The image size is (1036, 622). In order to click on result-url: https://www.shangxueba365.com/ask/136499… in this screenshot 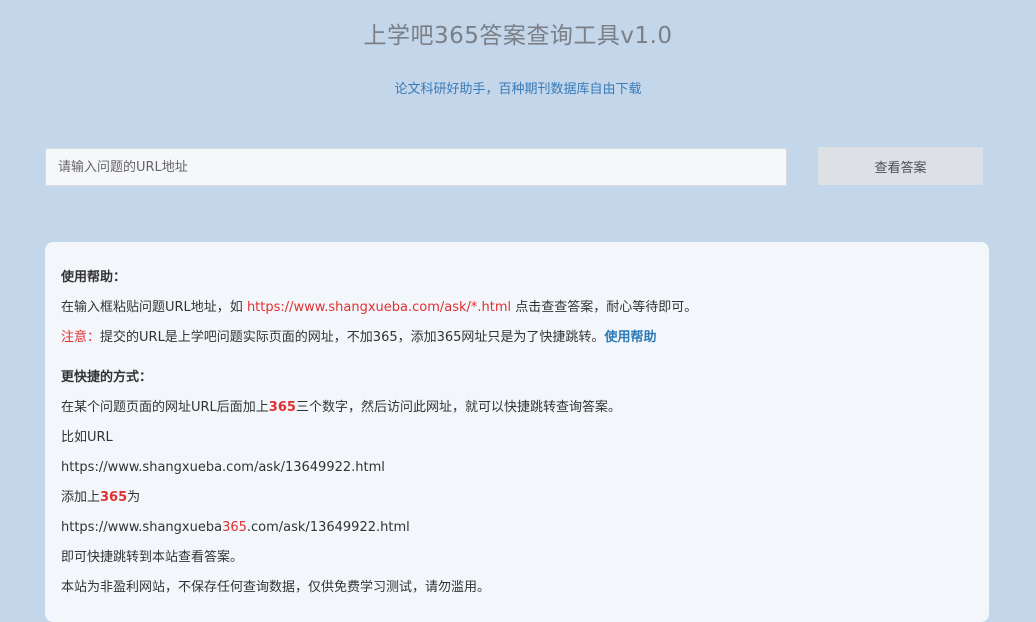, I will do `click(517, 533)`.